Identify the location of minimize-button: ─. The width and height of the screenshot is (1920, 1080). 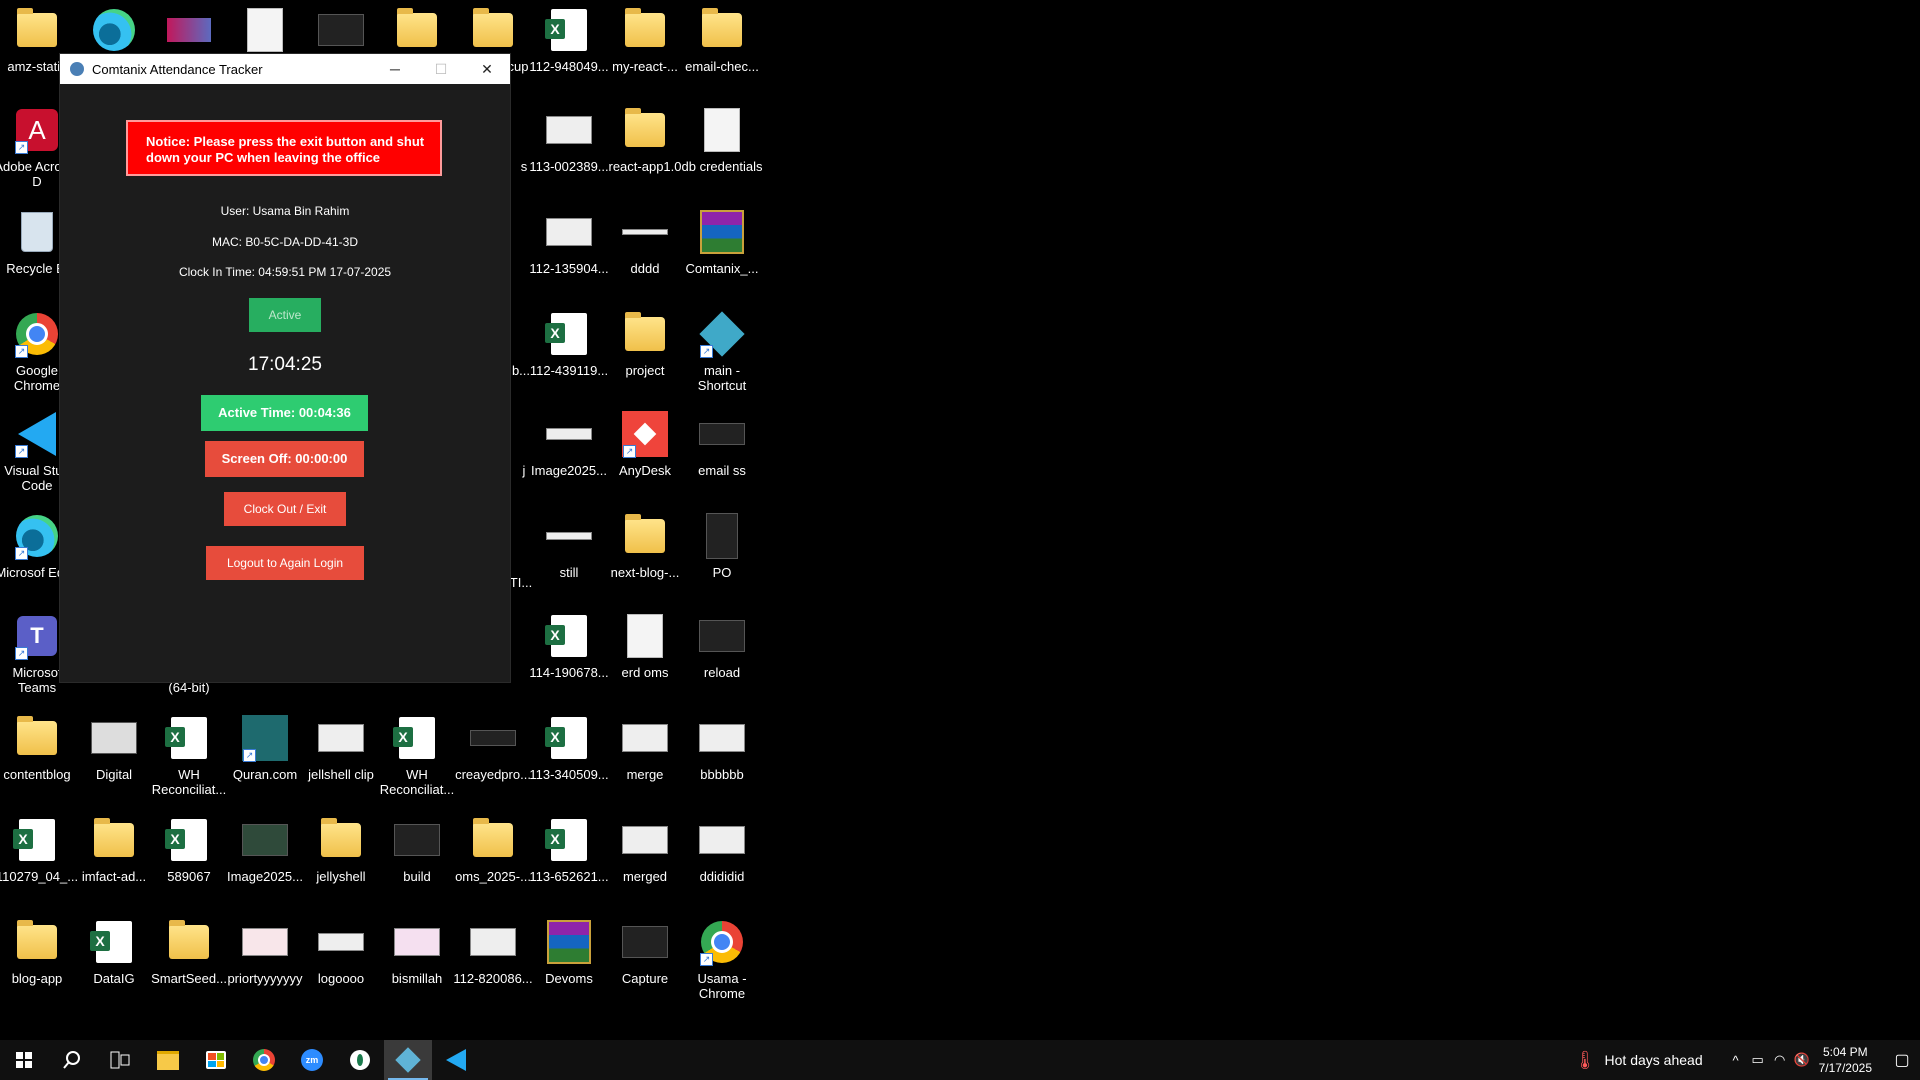
(395, 69).